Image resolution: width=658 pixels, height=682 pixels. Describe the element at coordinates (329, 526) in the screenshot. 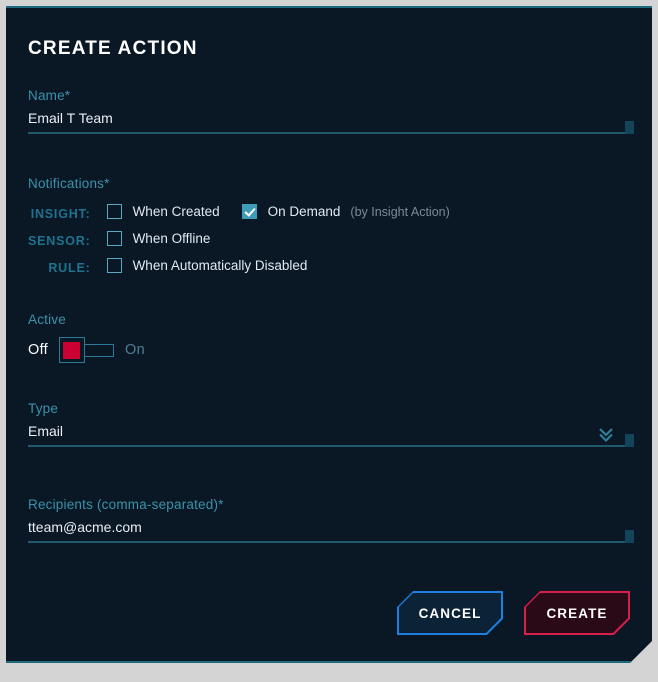

I see `recipients-input` at that location.